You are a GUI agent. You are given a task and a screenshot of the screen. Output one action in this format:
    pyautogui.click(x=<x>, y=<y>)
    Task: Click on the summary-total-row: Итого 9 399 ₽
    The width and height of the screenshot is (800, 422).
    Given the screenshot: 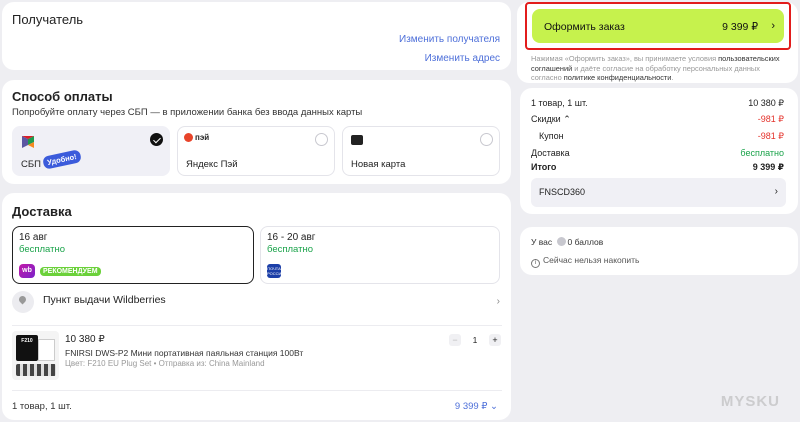 What is the action you would take?
    pyautogui.click(x=657, y=167)
    